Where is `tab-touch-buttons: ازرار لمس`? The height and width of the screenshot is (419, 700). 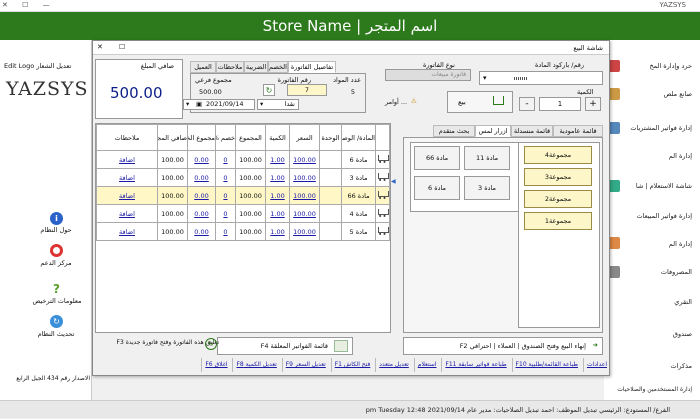 tab-touch-buttons: ازرار لمس is located at coordinates (493, 131).